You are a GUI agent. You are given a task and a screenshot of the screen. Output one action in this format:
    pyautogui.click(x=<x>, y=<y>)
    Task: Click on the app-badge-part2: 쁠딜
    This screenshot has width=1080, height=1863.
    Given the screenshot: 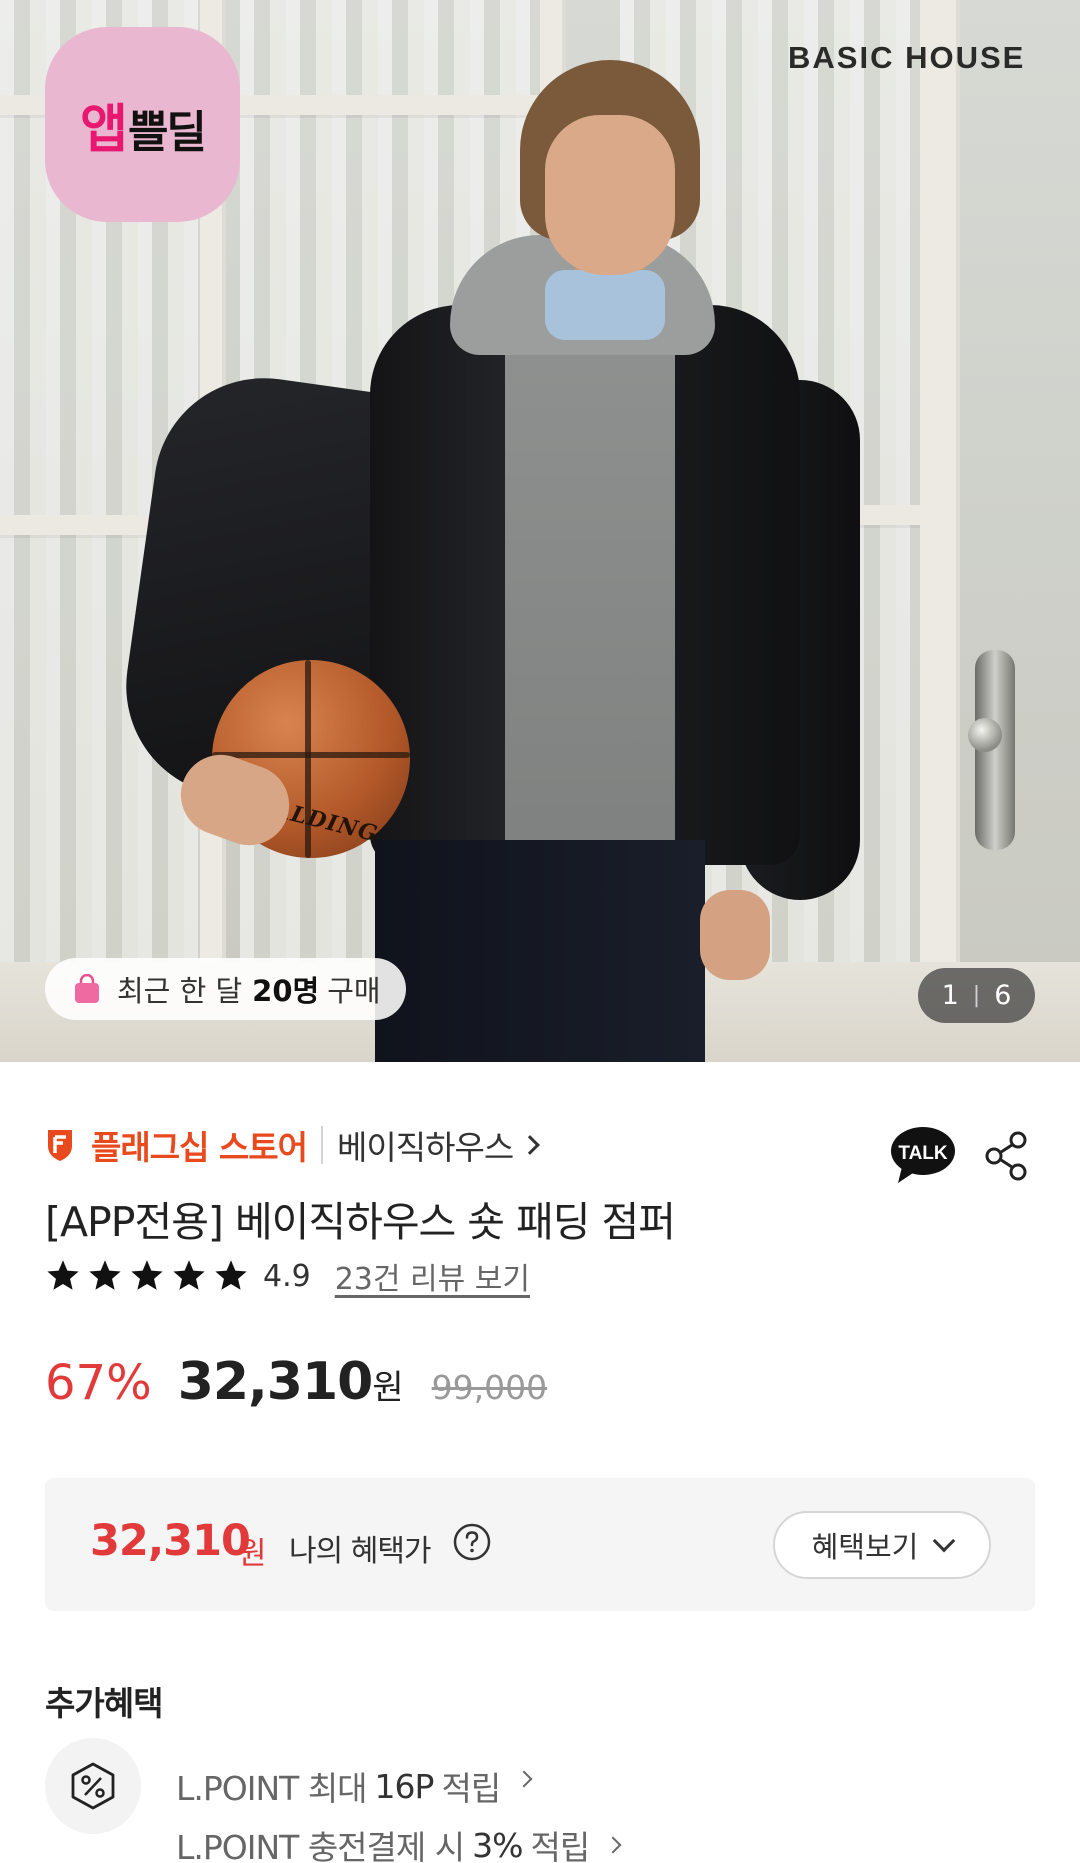 What is the action you would take?
    pyautogui.click(x=167, y=132)
    